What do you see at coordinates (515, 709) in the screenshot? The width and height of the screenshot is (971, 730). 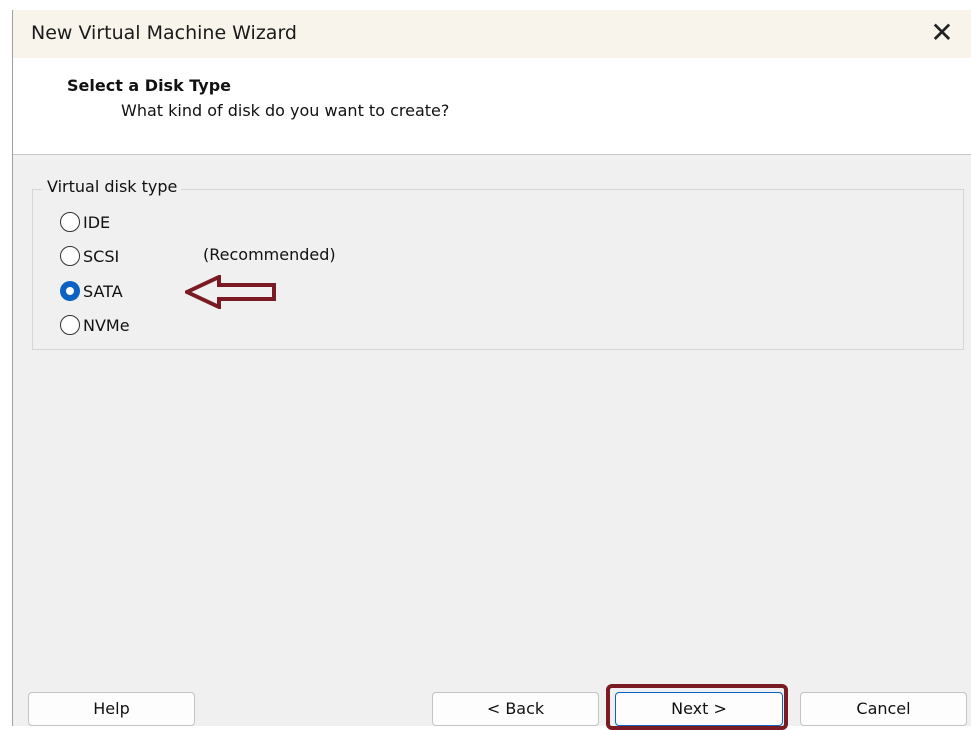 I see `back-button: < Back` at bounding box center [515, 709].